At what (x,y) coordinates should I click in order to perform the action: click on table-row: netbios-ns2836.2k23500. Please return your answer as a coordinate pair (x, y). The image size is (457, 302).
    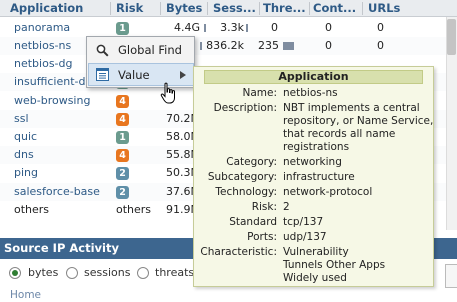
    Looking at the image, I should click on (228, 46).